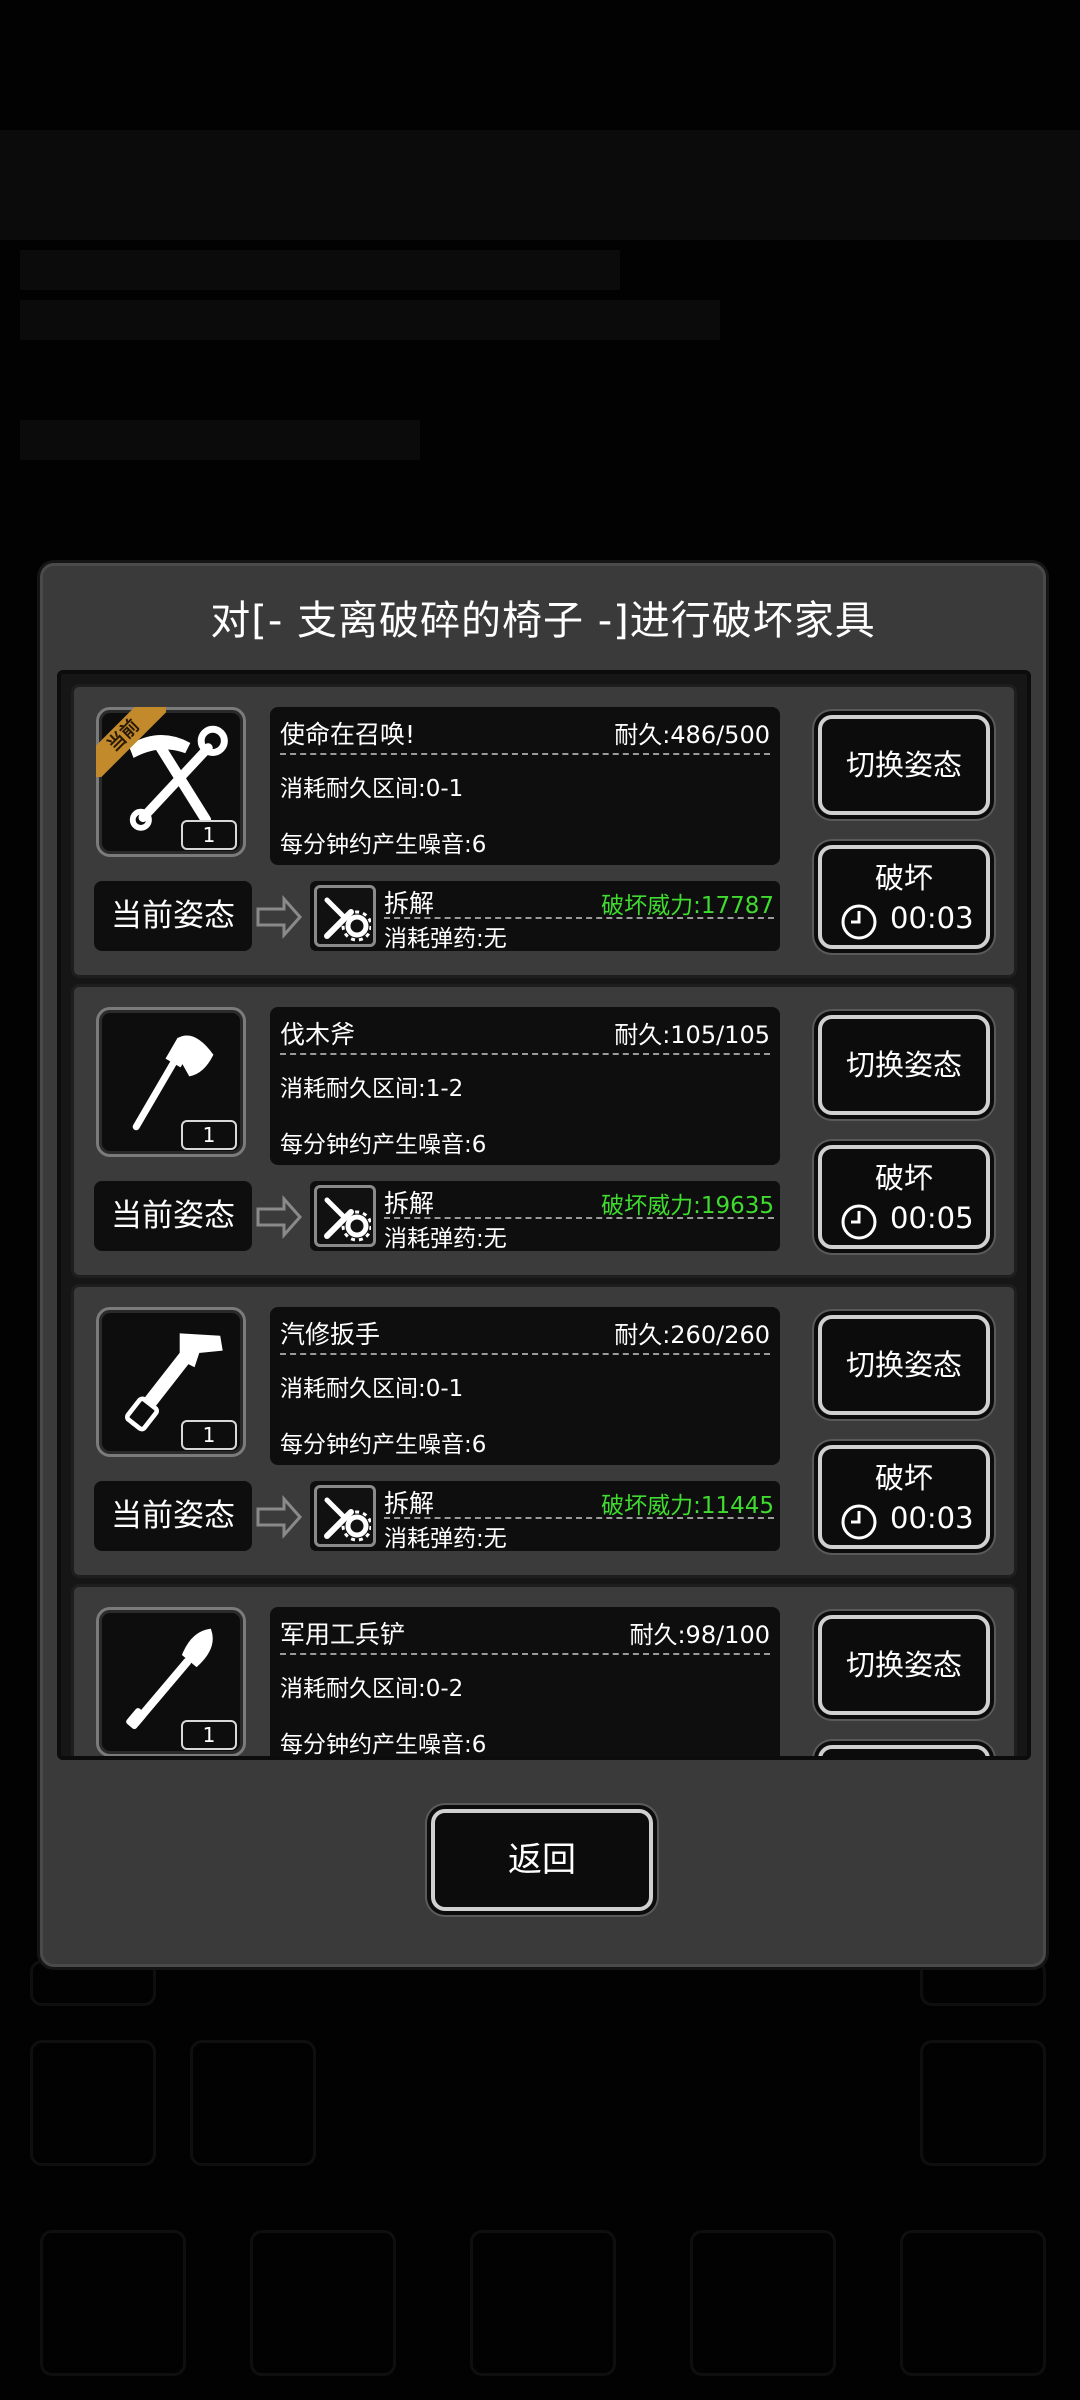  I want to click on break-power: 破坏威力:17787, so click(687, 906).